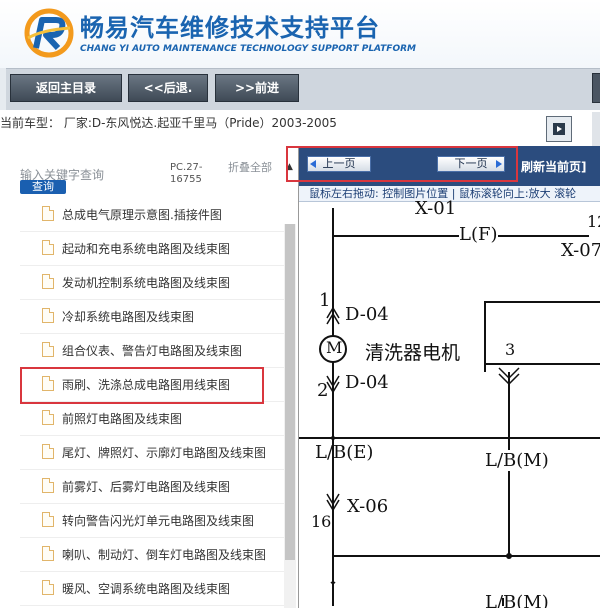 The height and width of the screenshot is (608, 600). What do you see at coordinates (436, 208) in the screenshot?
I see `connector-x01-label: X-01` at bounding box center [436, 208].